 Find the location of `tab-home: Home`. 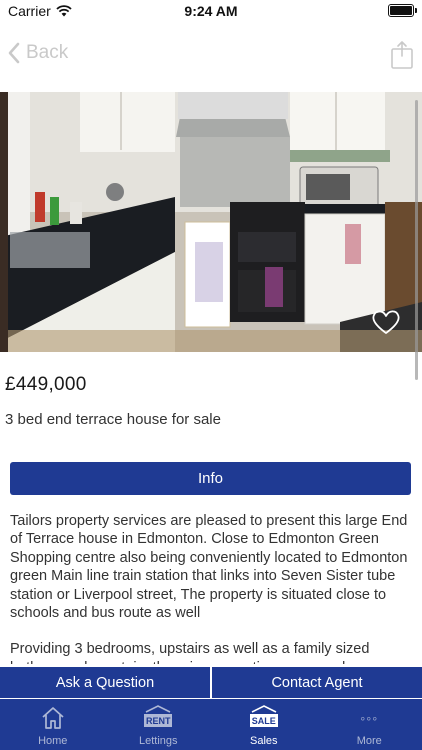

tab-home: Home is located at coordinates (53, 724).